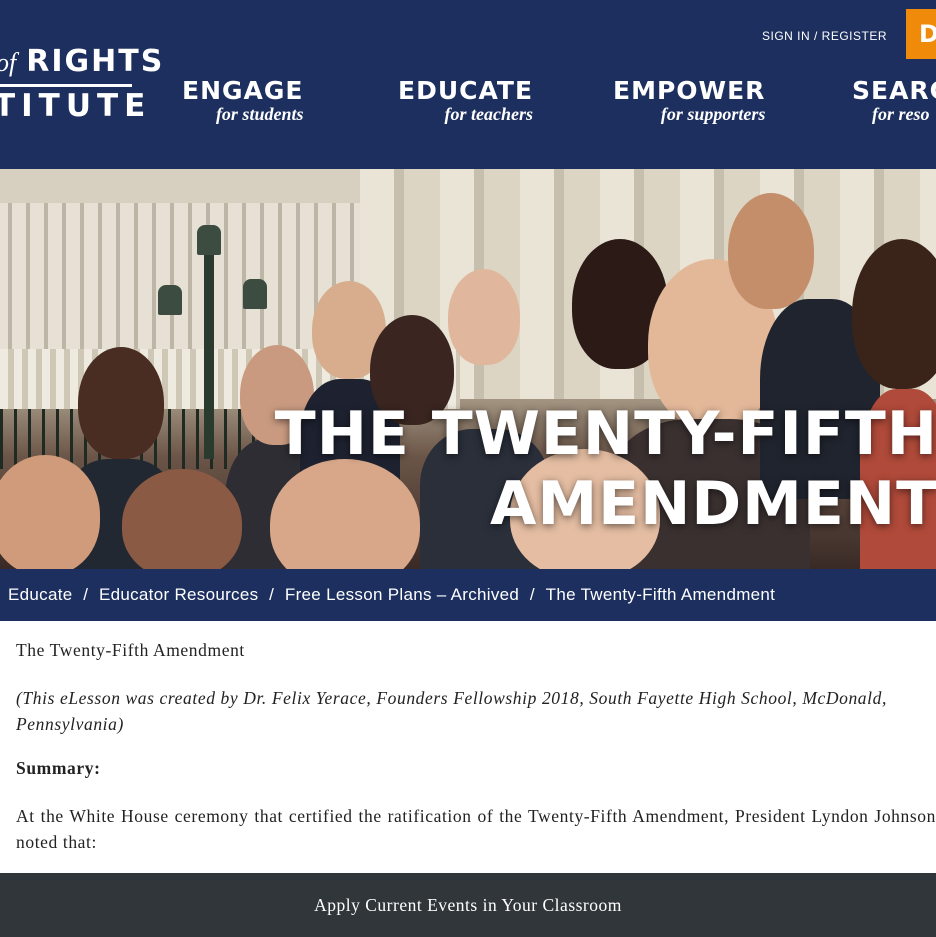 This screenshot has width=936, height=937. I want to click on nav-educate-title: EDUCATE, so click(466, 90).